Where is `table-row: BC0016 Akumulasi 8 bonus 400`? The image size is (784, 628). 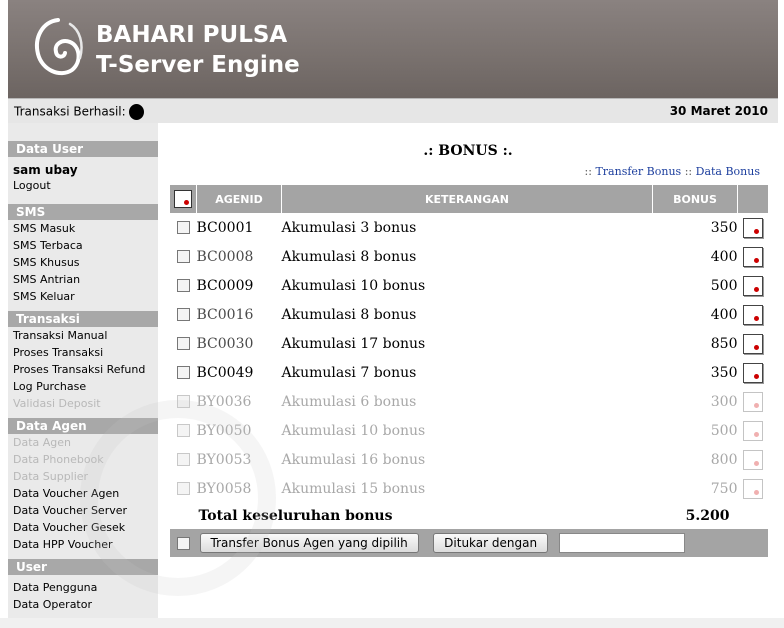 table-row: BC0016 Akumulasi 8 bonus 400 is located at coordinates (469, 314).